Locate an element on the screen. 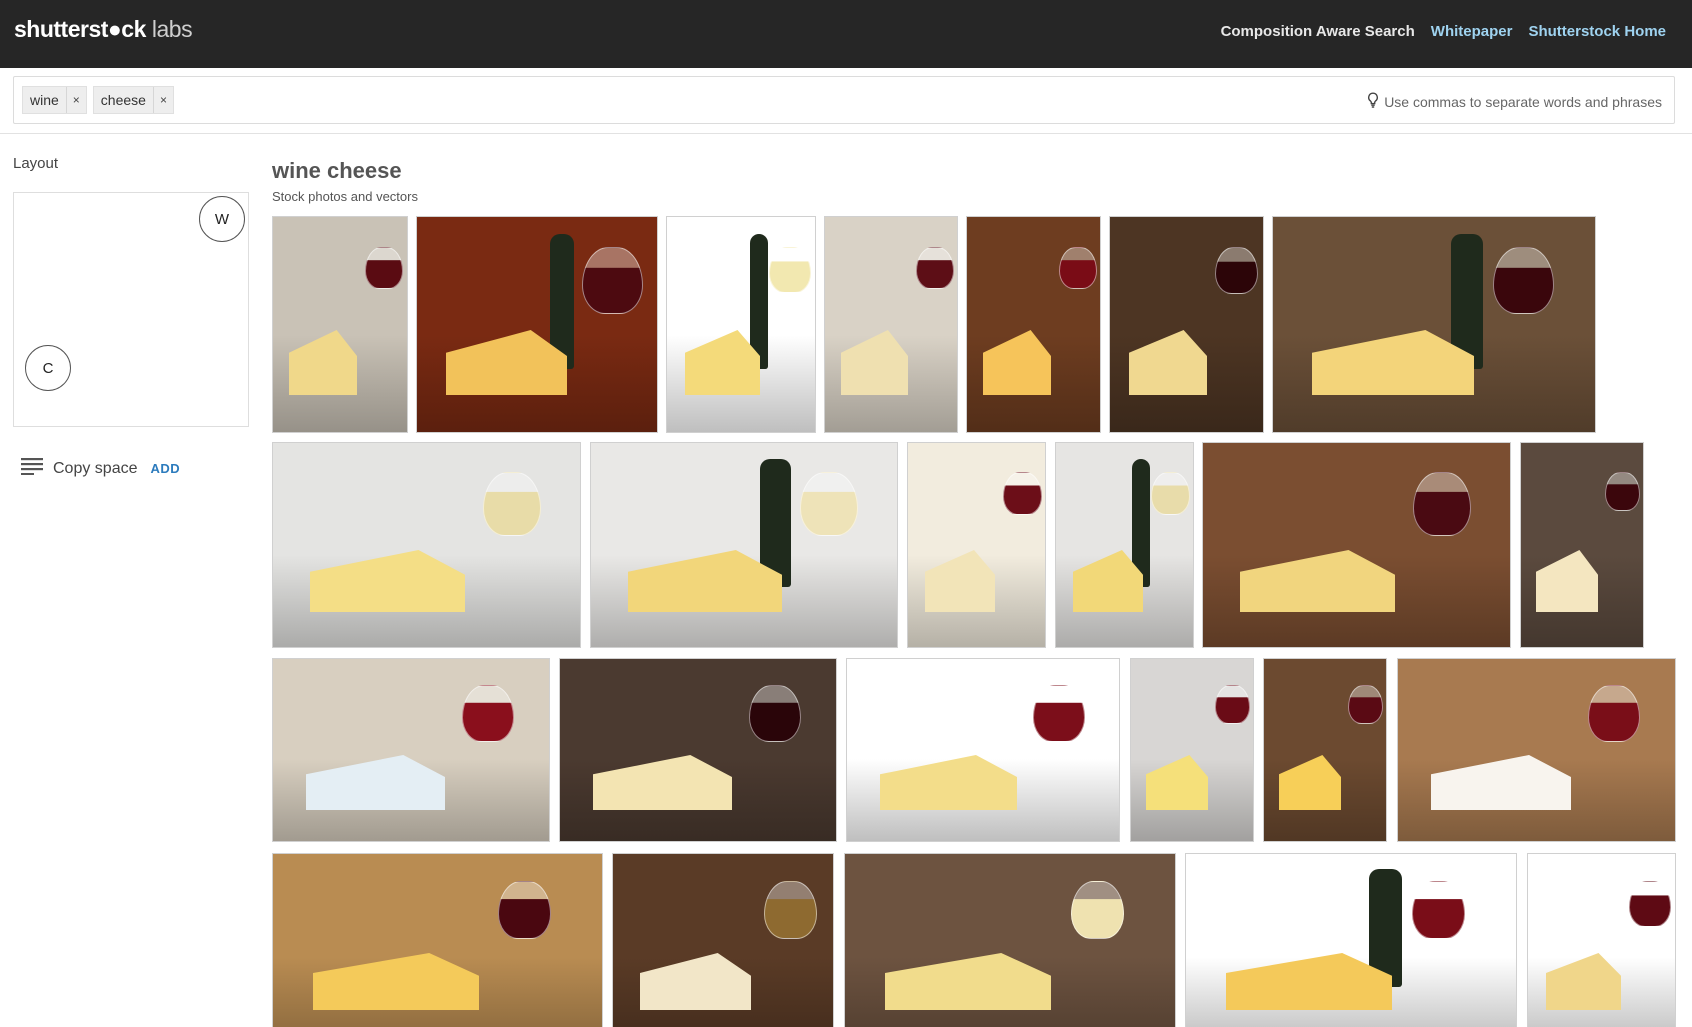 This screenshot has height=1027, width=1692. layout-circle-c: C is located at coordinates (48, 368).